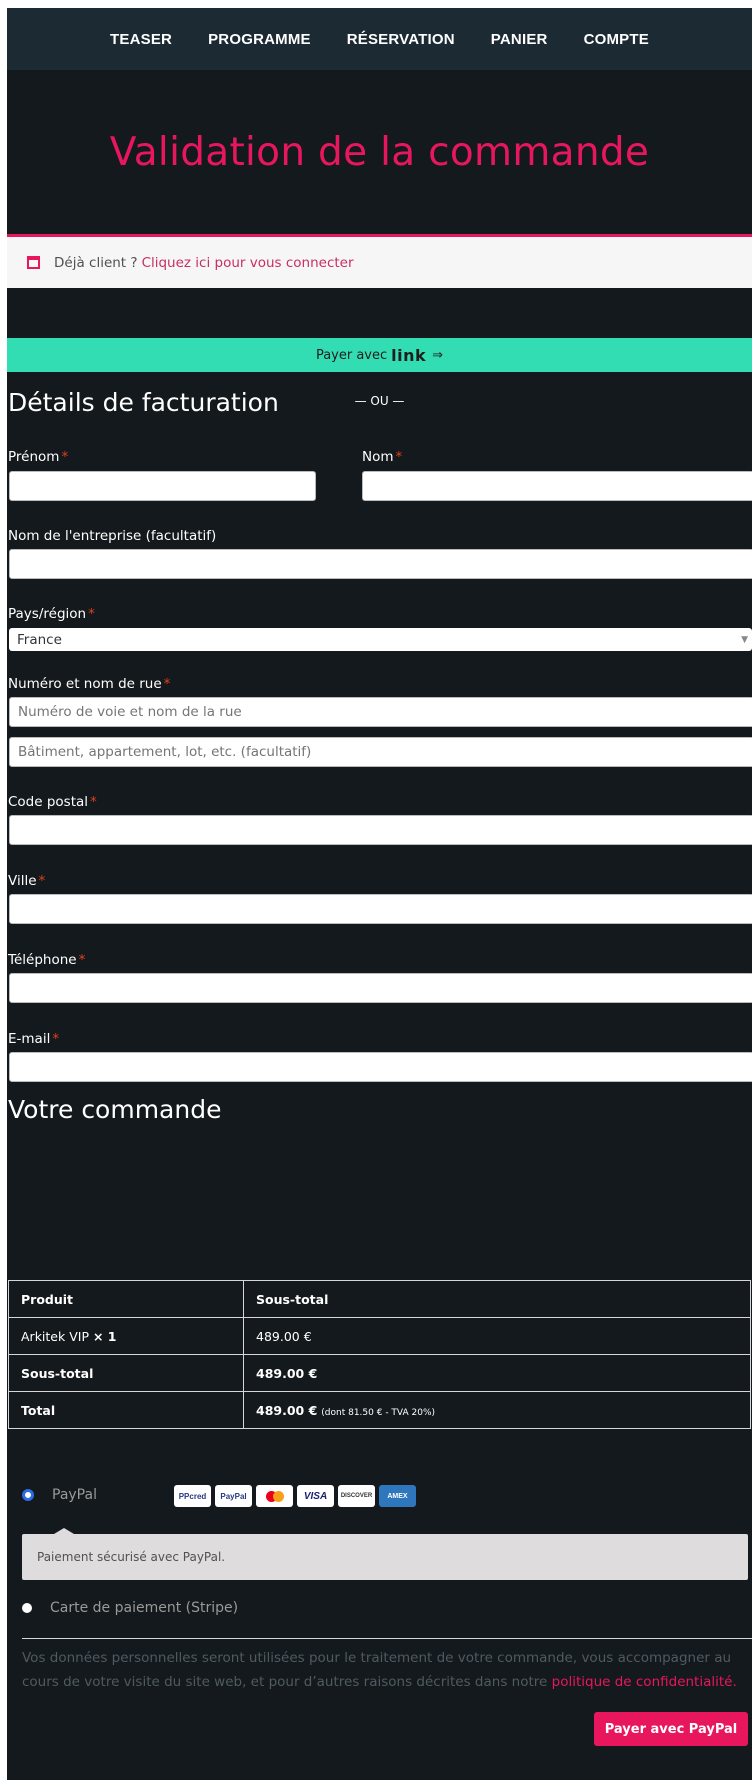  I want to click on total-label: Total, so click(126, 1410).